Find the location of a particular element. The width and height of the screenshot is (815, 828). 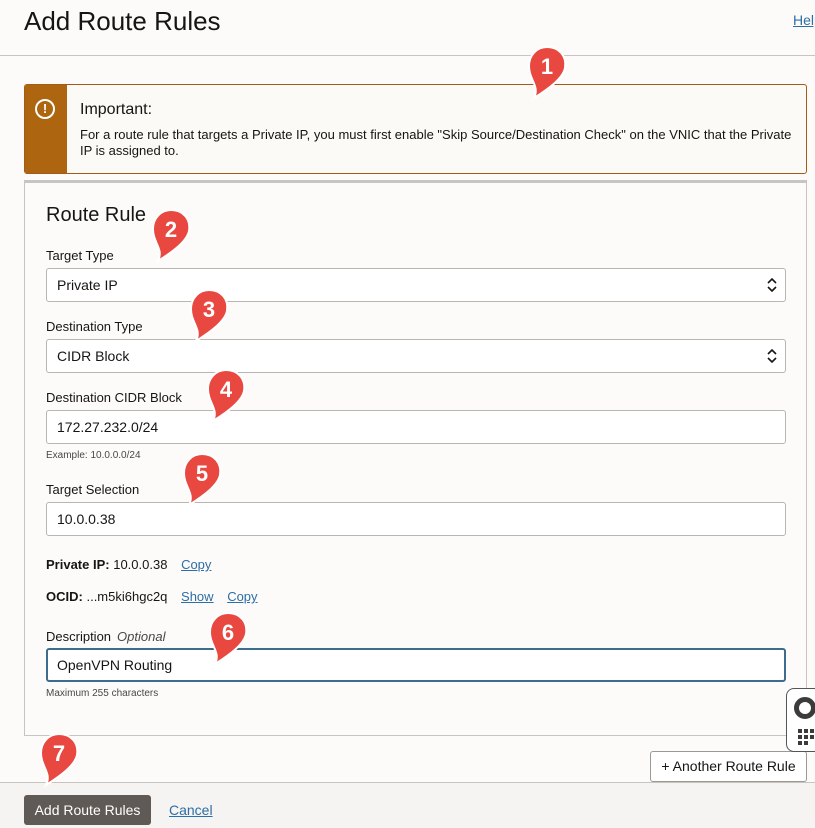

destination-cidr-label: Destination CIDR Block is located at coordinates (114, 397).